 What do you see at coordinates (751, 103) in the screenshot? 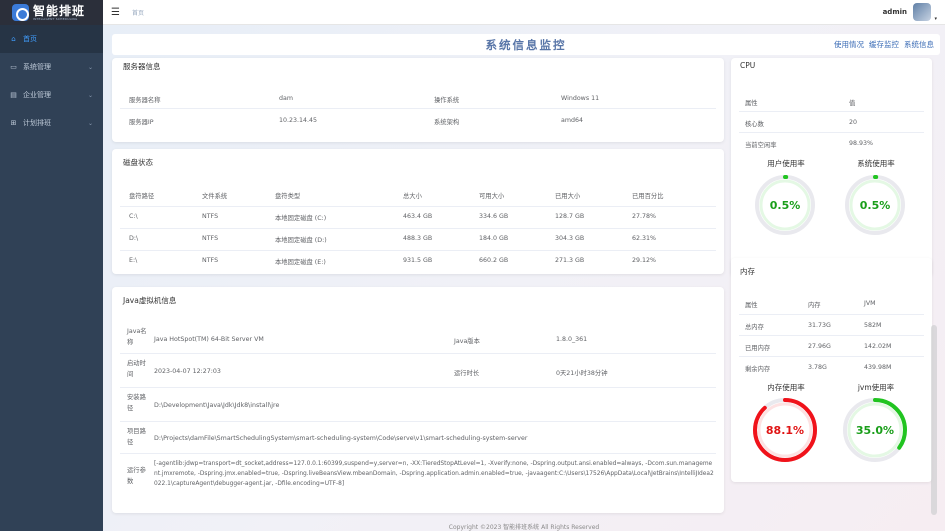
I see `table-header: 属性` at bounding box center [751, 103].